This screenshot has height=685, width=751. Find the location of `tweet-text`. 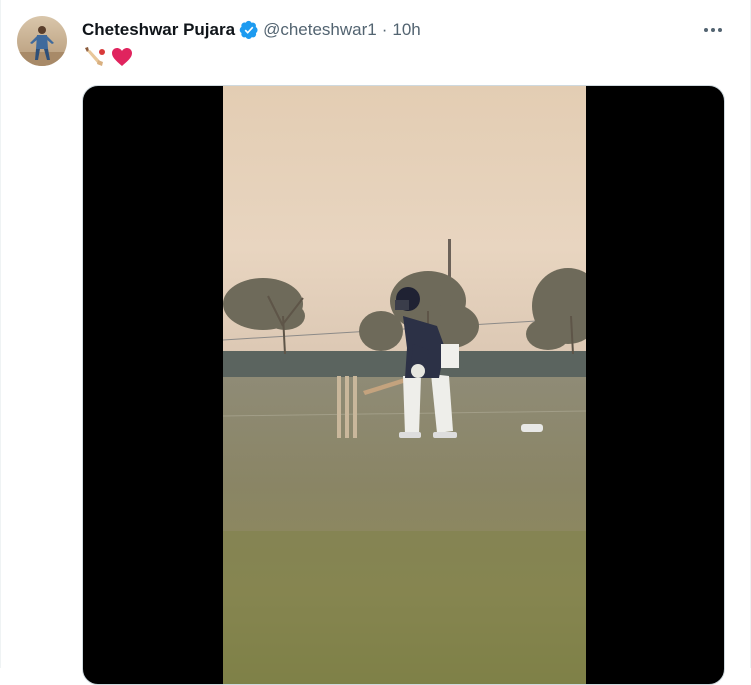

tweet-text is located at coordinates (108, 57).